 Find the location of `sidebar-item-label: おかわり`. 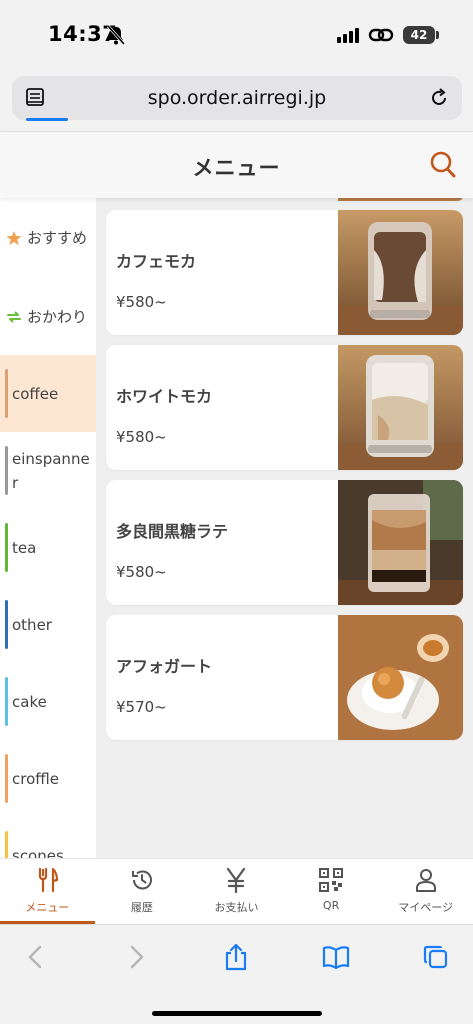

sidebar-item-label: おかわり is located at coordinates (57, 316).